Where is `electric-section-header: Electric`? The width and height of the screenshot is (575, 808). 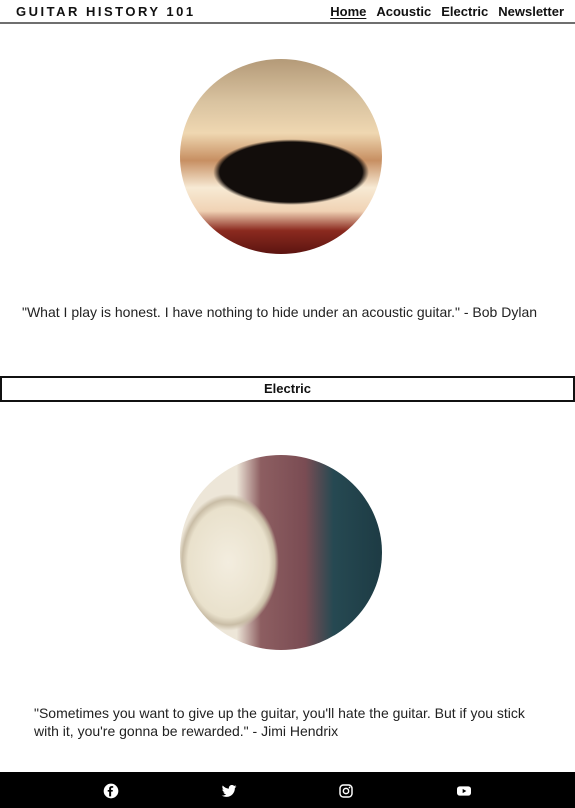 electric-section-header: Electric is located at coordinates (287, 389).